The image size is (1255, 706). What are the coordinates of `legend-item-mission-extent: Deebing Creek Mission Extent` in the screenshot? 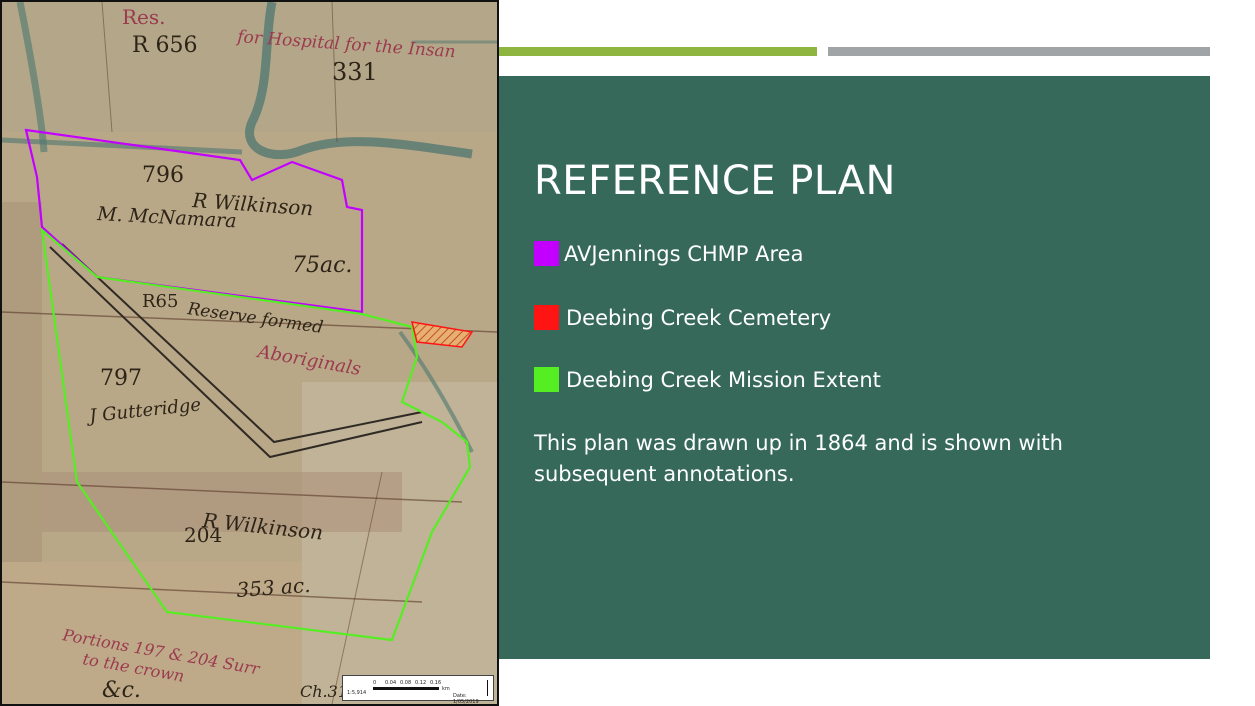 It's located at (707, 379).